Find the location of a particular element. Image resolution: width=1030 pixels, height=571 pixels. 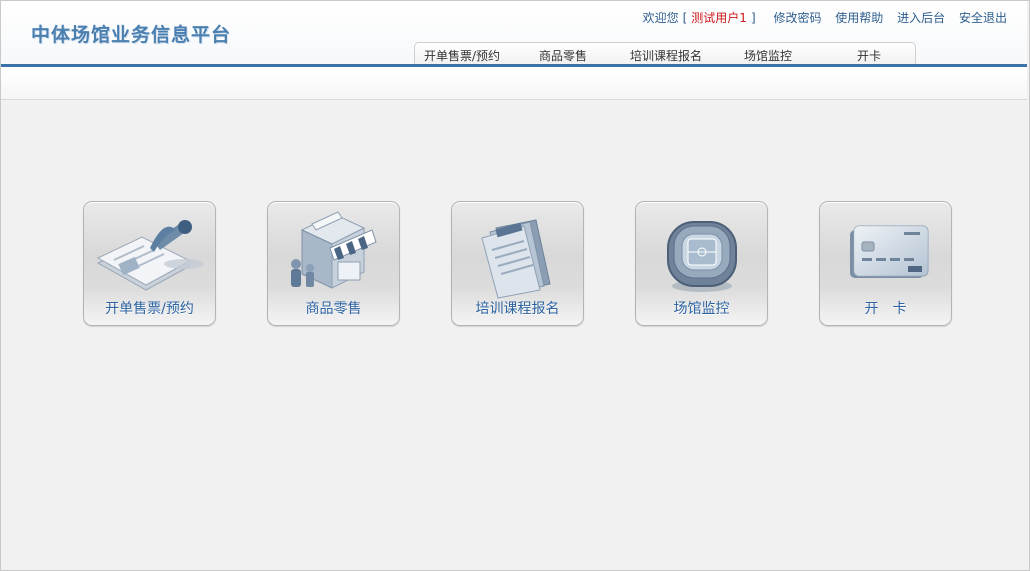

help-link: 使用帮助 is located at coordinates (859, 17).